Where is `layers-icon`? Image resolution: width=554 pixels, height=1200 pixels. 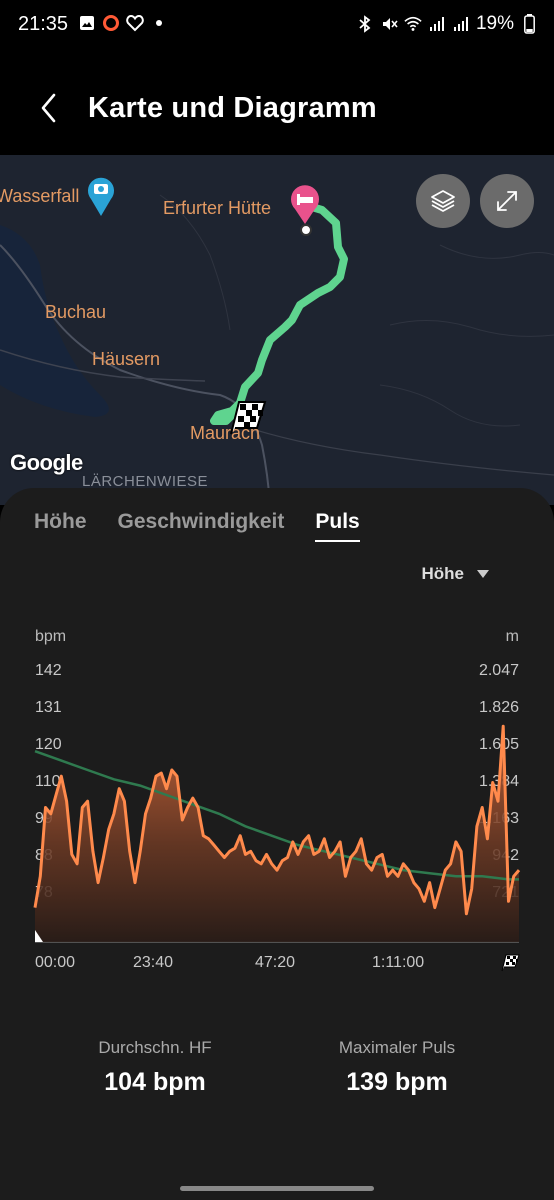 layers-icon is located at coordinates (443, 201).